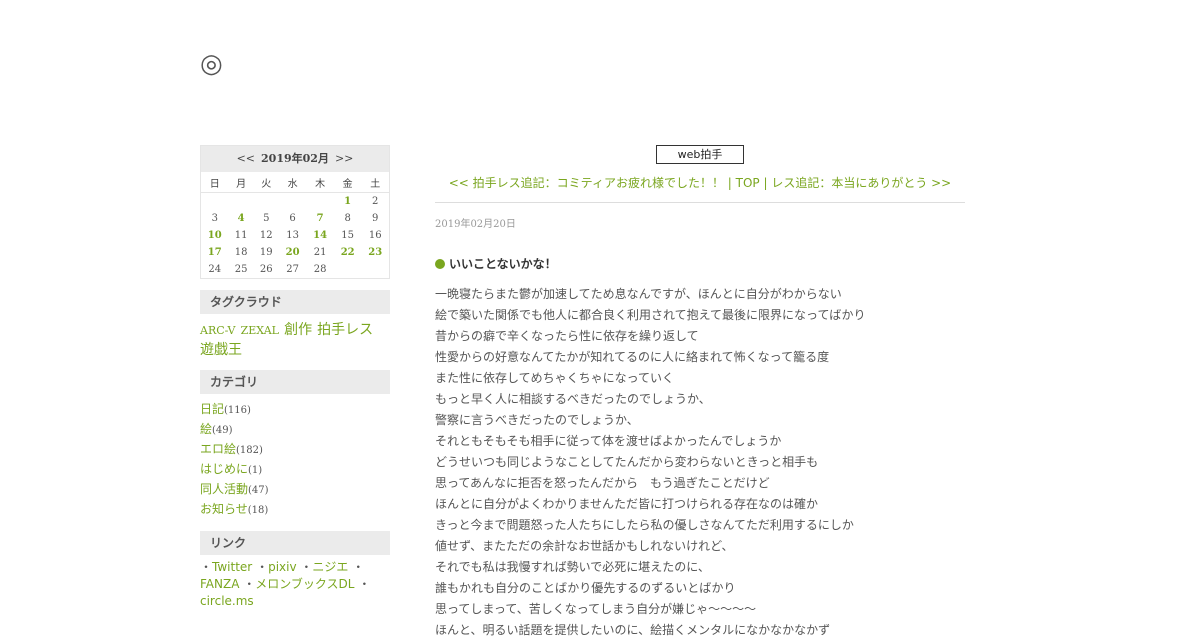 The height and width of the screenshot is (641, 1200). Describe the element at coordinates (222, 430) in the screenshot. I see `category-count: (49)` at that location.